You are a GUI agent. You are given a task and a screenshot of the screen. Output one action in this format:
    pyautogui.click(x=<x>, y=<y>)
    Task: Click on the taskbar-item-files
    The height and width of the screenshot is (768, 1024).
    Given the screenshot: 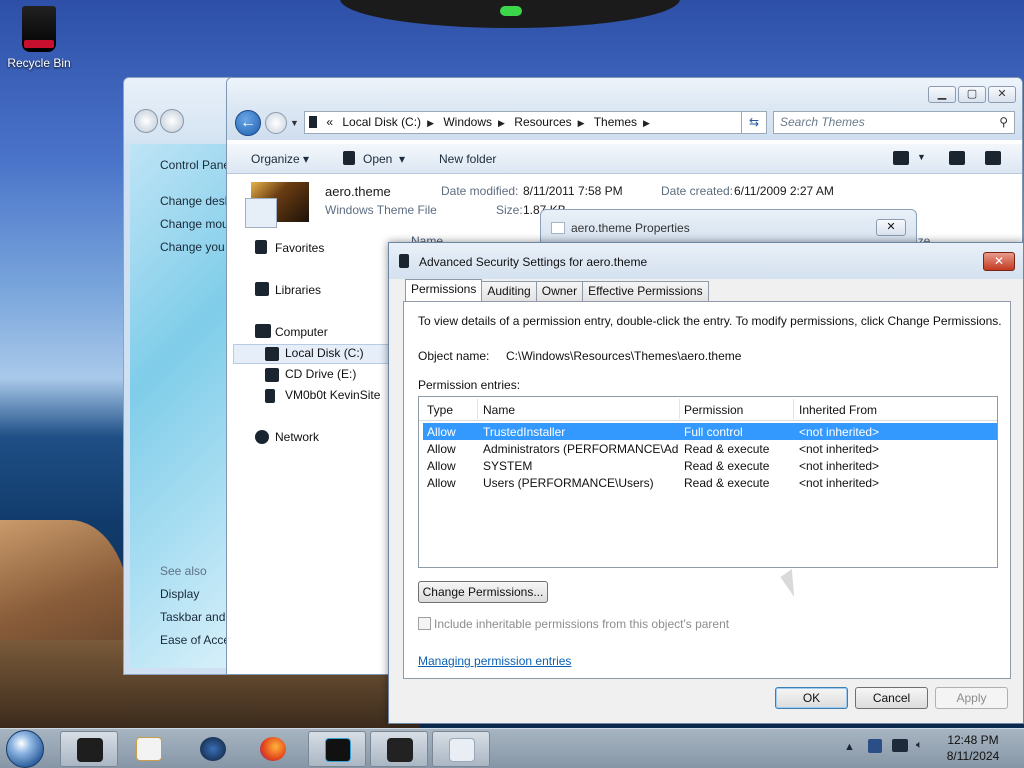 What is the action you would take?
    pyautogui.click(x=461, y=749)
    